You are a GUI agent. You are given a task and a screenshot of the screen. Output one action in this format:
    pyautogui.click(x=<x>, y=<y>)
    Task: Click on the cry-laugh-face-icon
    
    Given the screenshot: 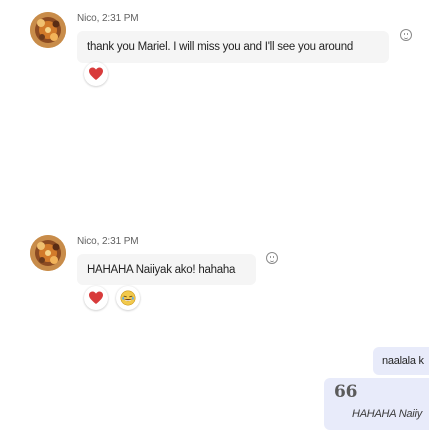 What is the action you would take?
    pyautogui.click(x=128, y=298)
    